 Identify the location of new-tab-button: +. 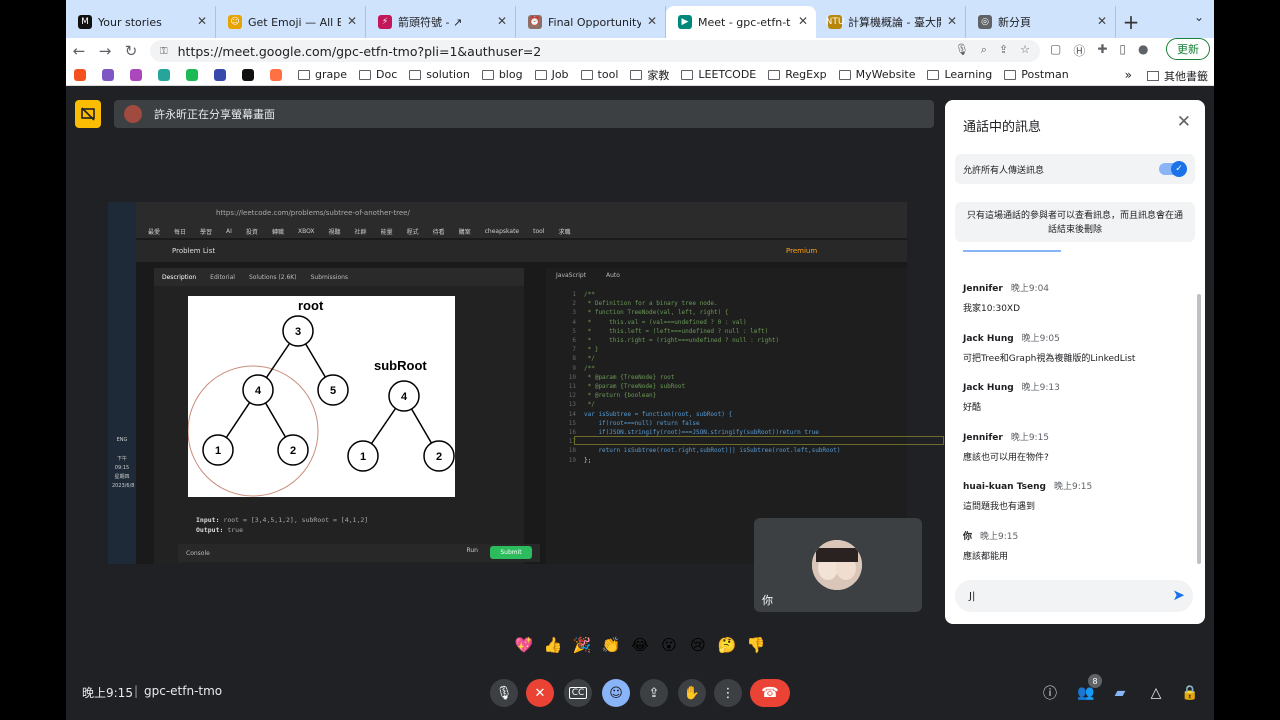
(1131, 22).